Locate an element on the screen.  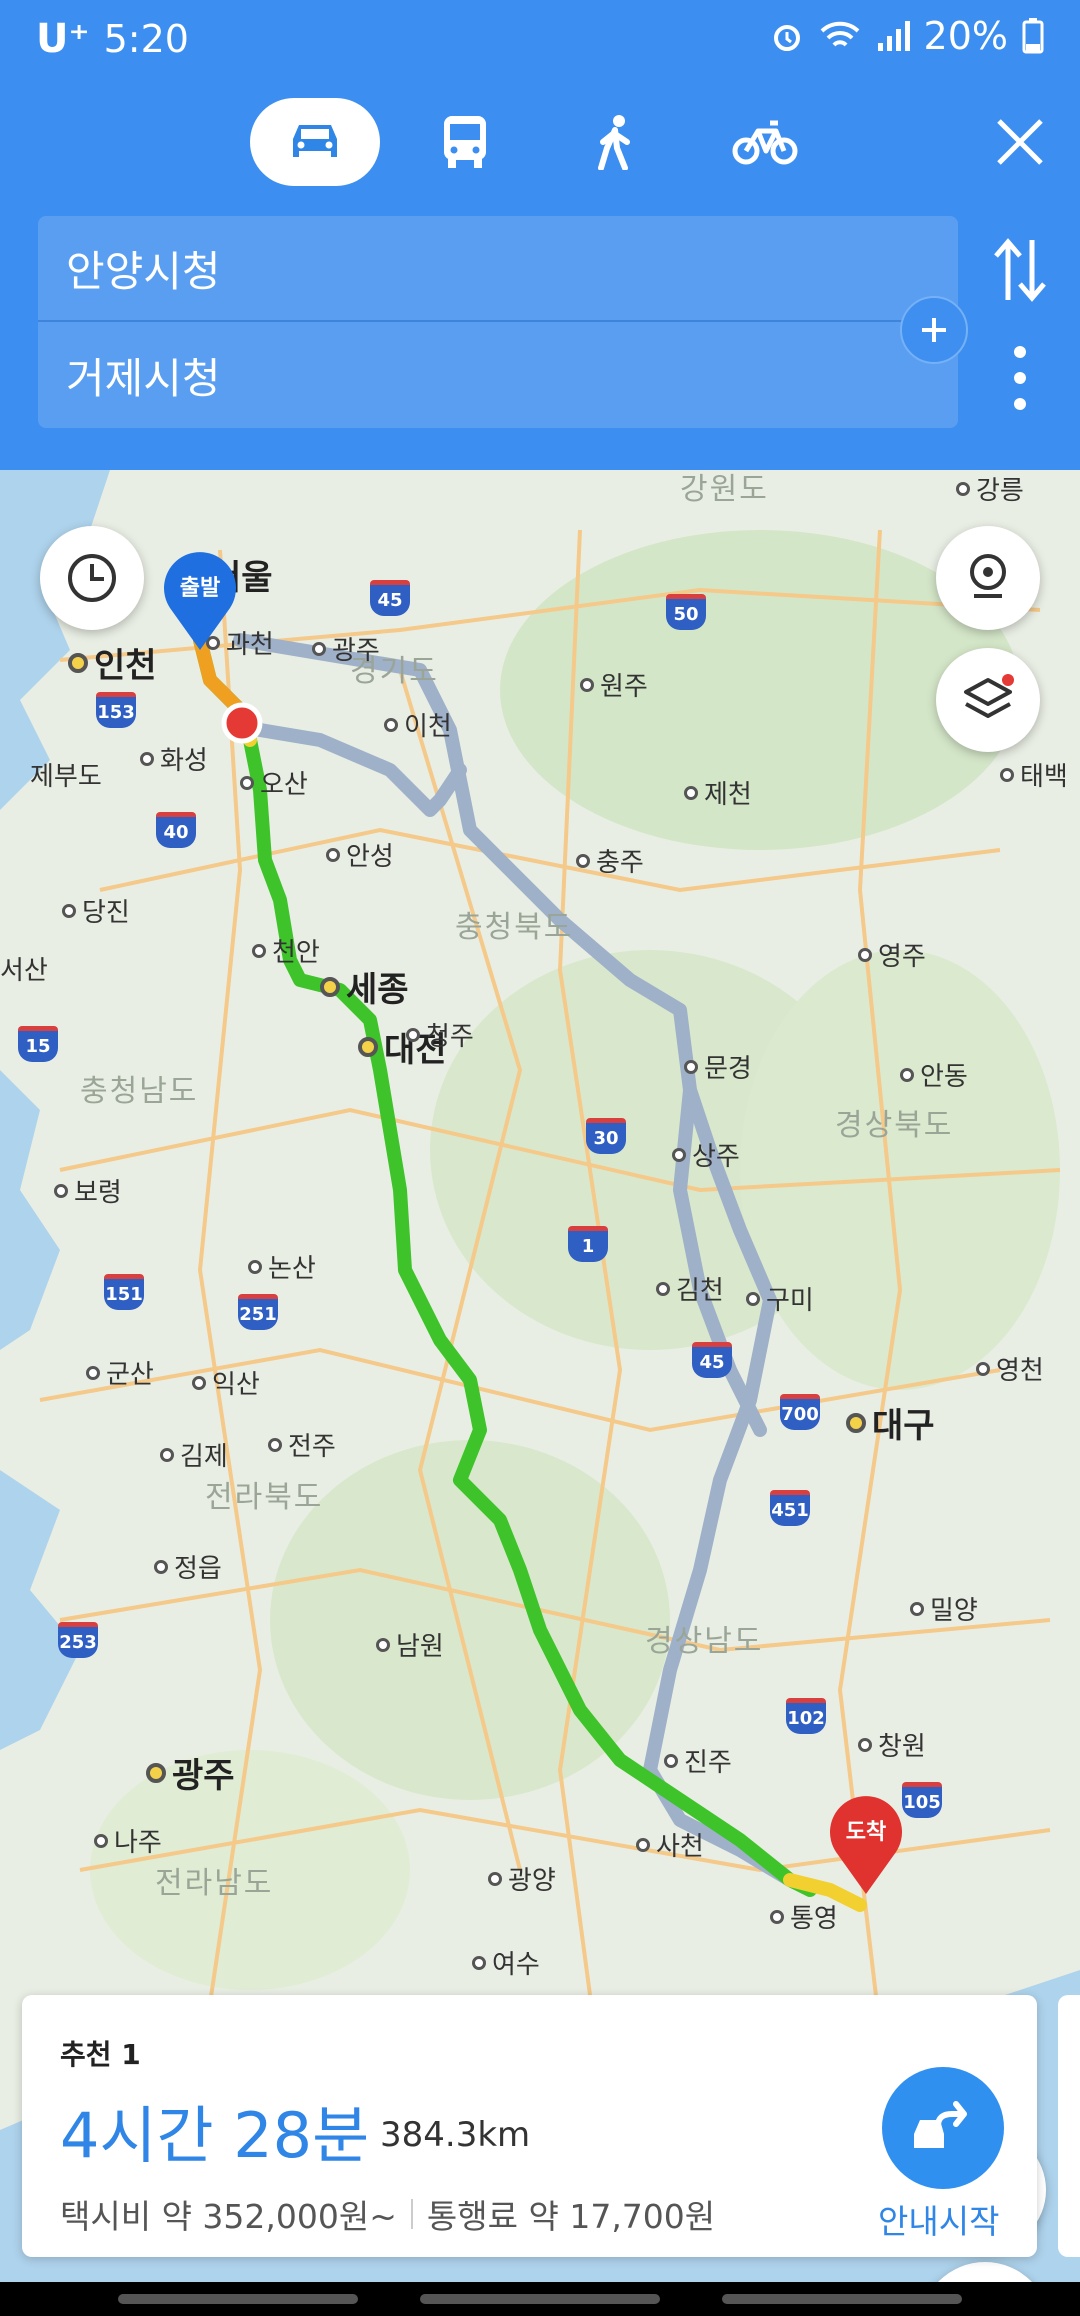
wifi-icon is located at coordinates (839, 34).